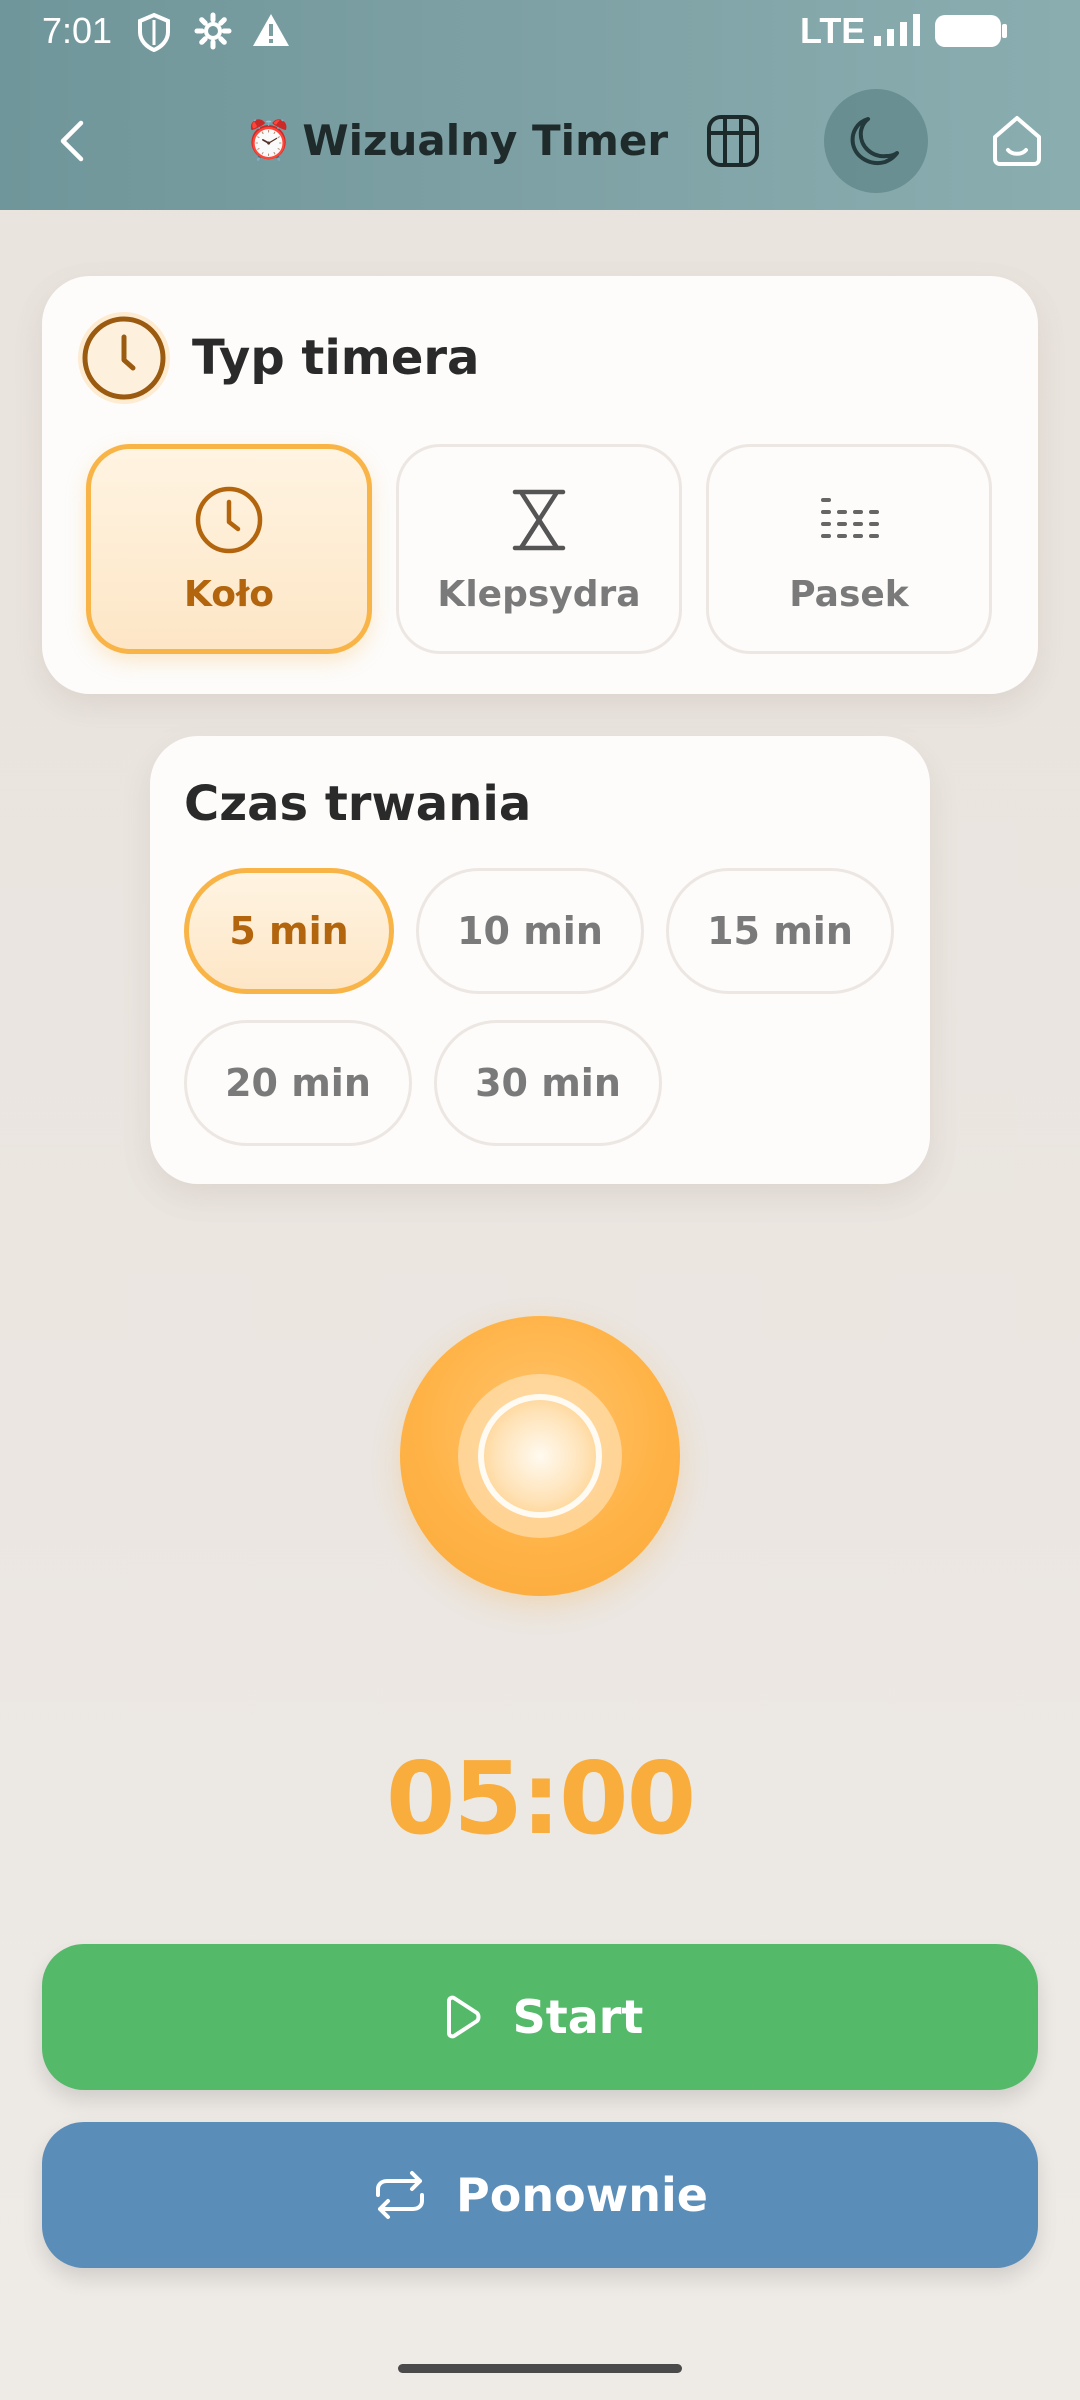 This screenshot has height=2400, width=1080. Describe the element at coordinates (229, 594) in the screenshot. I see `timer-type-label: Koło` at that location.